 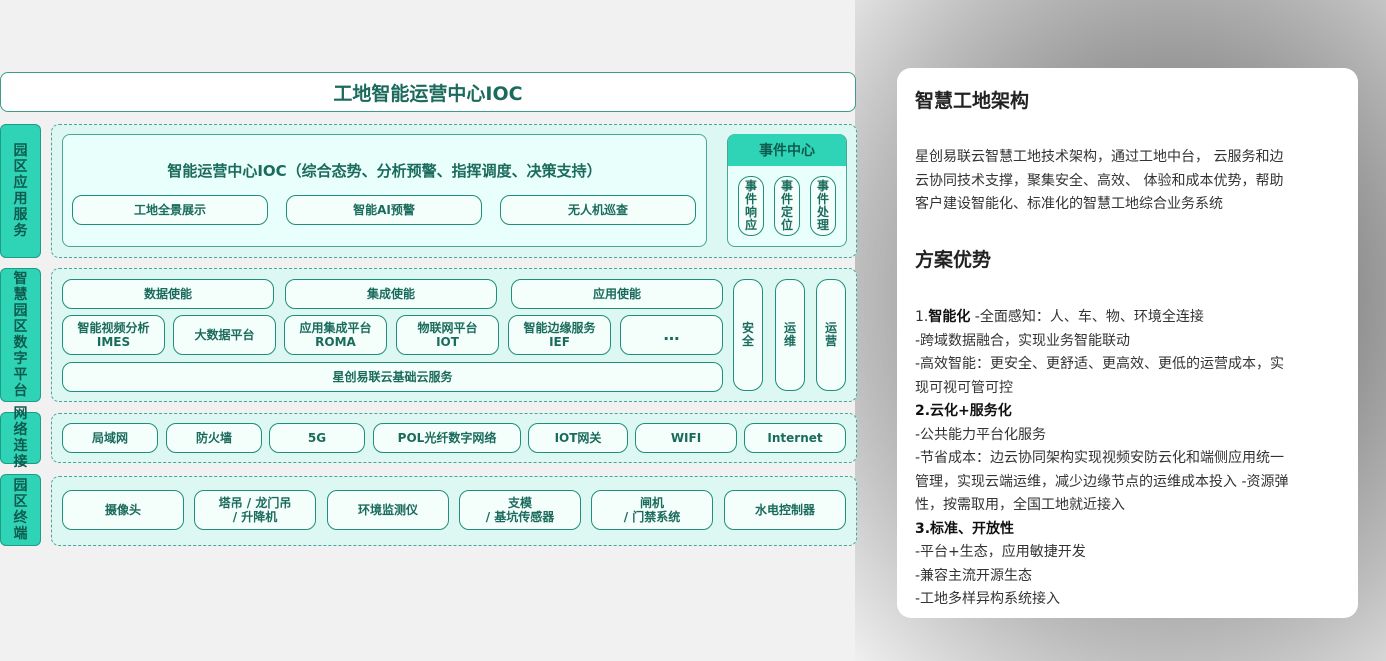 What do you see at coordinates (823, 206) in the screenshot?
I see `event-item: 事件处理` at bounding box center [823, 206].